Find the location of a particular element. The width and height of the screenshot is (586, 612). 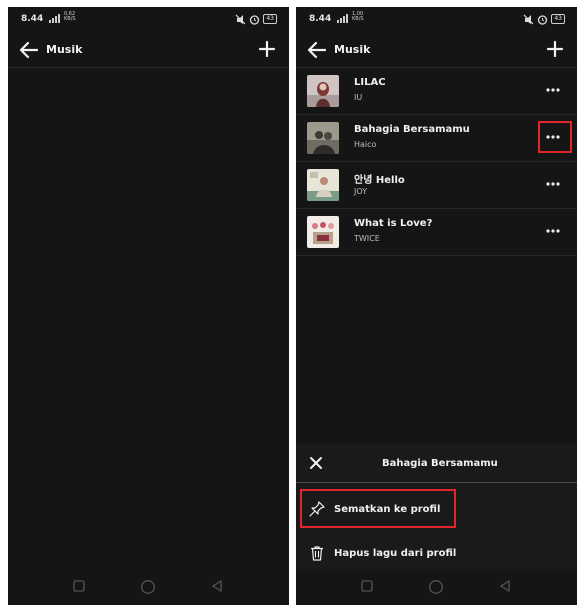

song-title: LILAC is located at coordinates (370, 82).